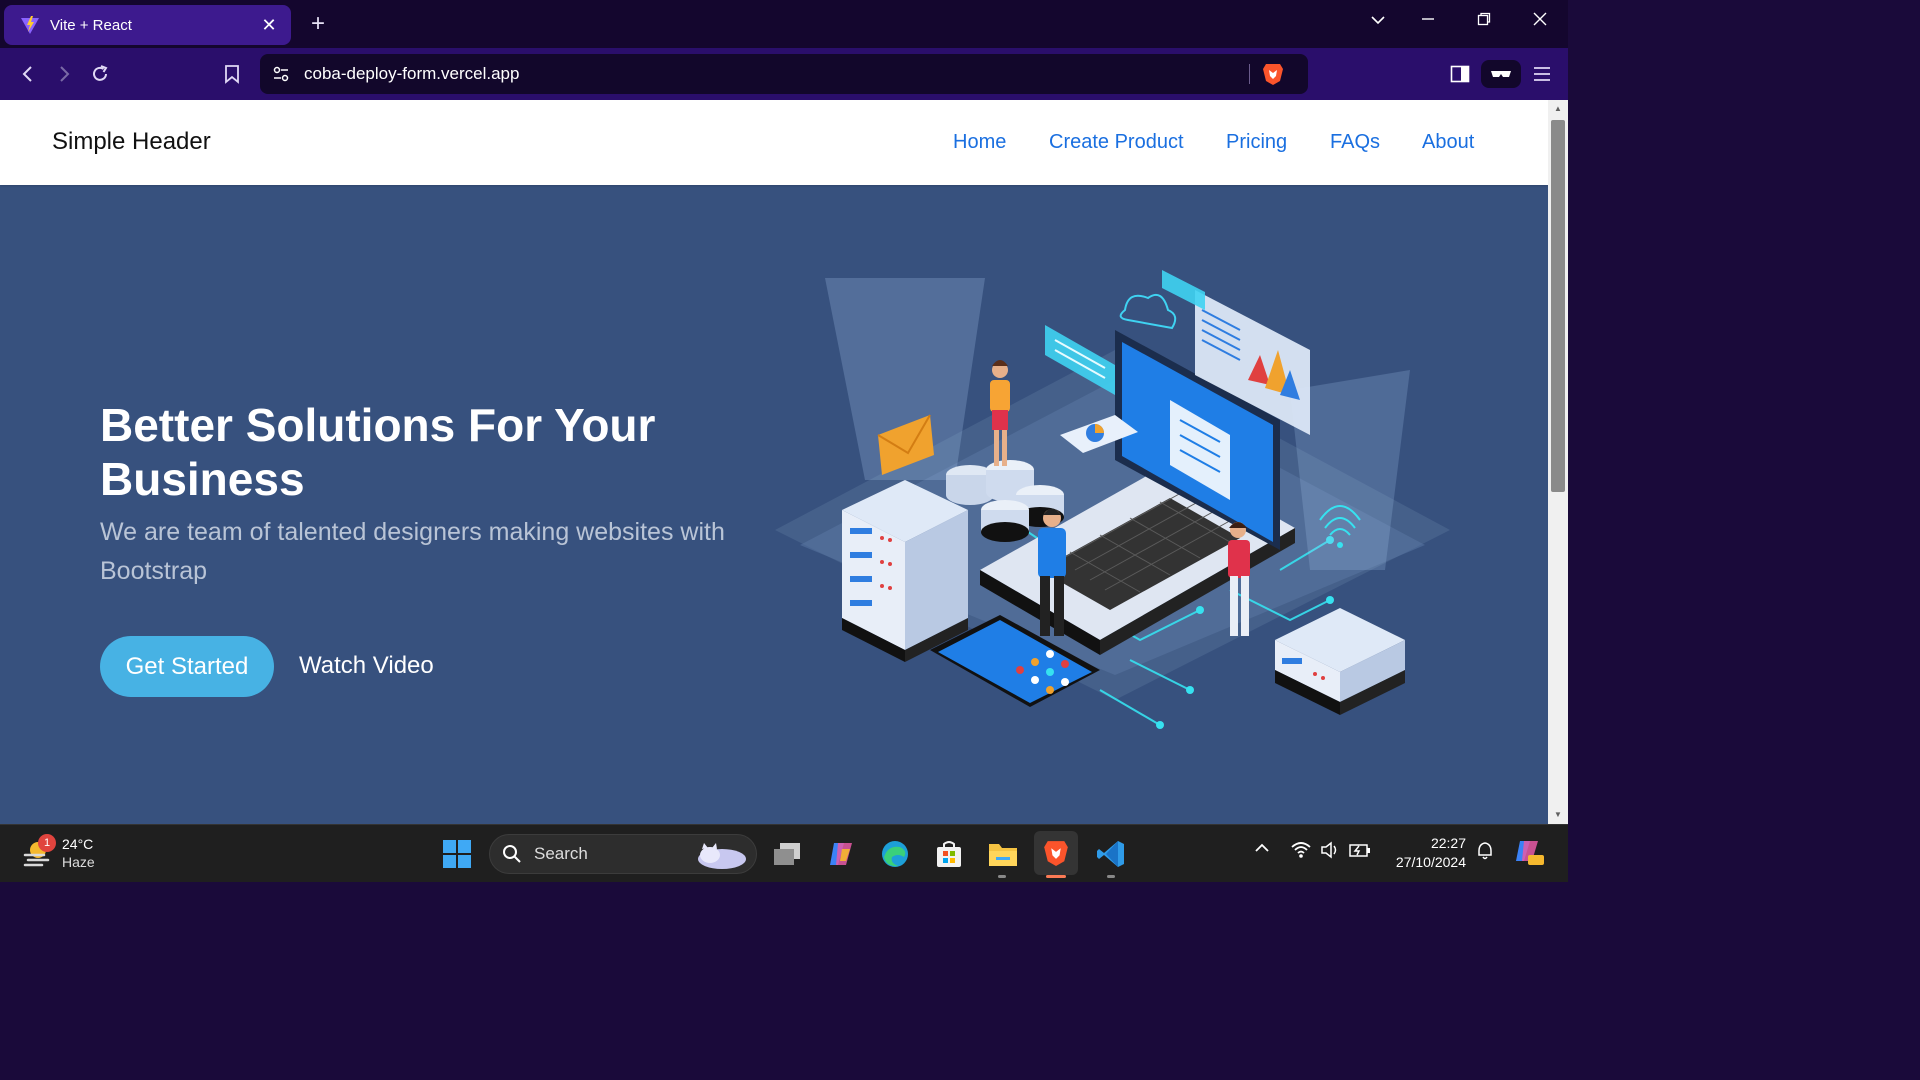 This screenshot has width=1920, height=1080. What do you see at coordinates (1112, 499) in the screenshot?
I see `hero-illustration` at bounding box center [1112, 499].